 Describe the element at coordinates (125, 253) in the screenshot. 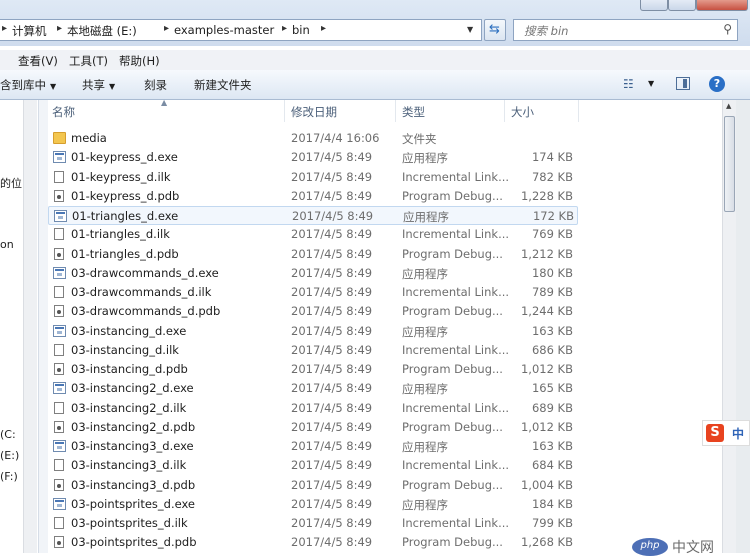

I see `file-name: 01-triangles_d.pdb` at that location.